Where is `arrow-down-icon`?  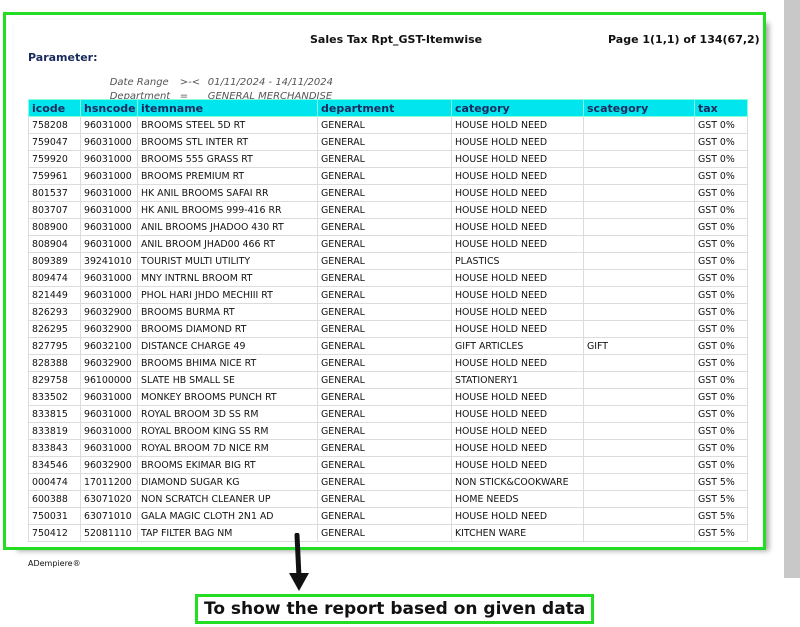 arrow-down-icon is located at coordinates (299, 562).